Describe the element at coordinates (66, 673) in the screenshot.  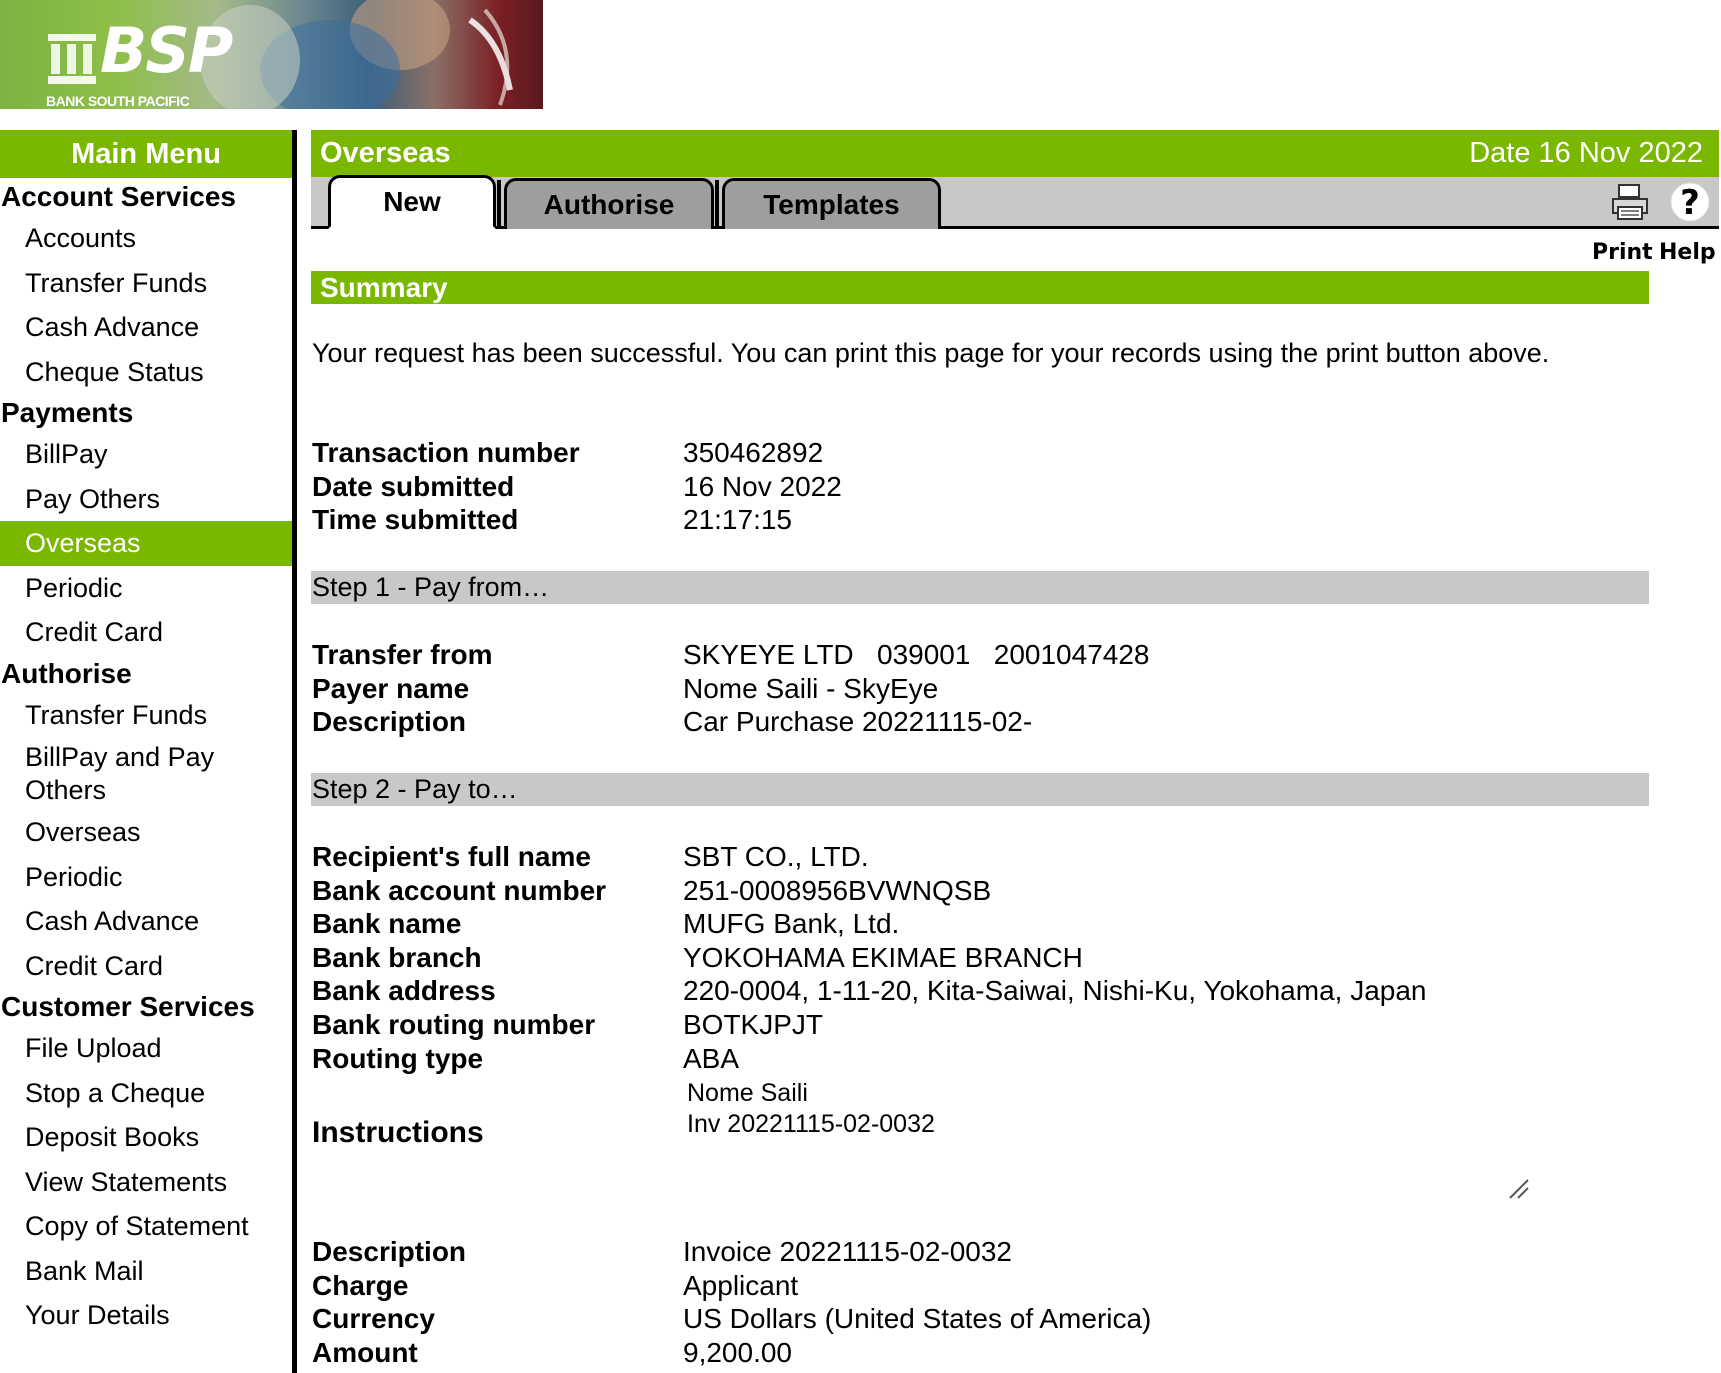
I see `menu-section-authorise: Authorise` at that location.